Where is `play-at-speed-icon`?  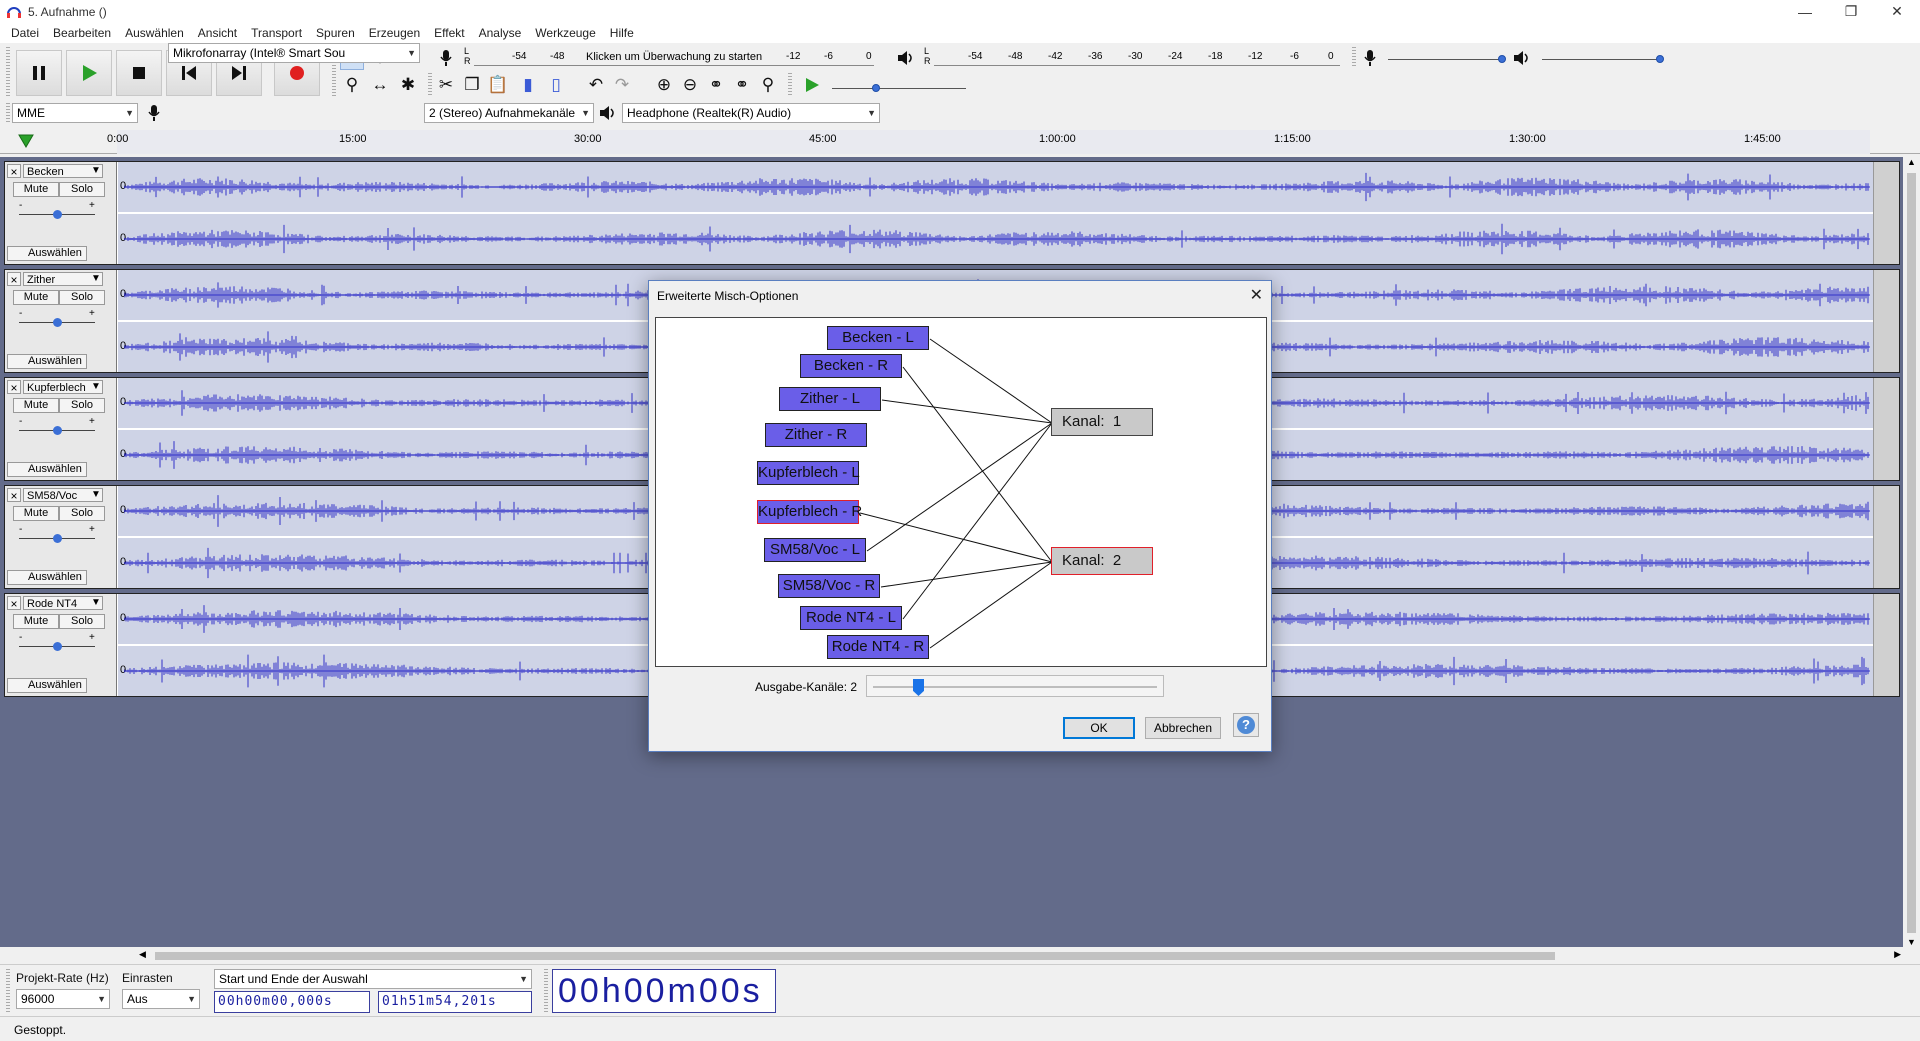 play-at-speed-icon is located at coordinates (812, 85).